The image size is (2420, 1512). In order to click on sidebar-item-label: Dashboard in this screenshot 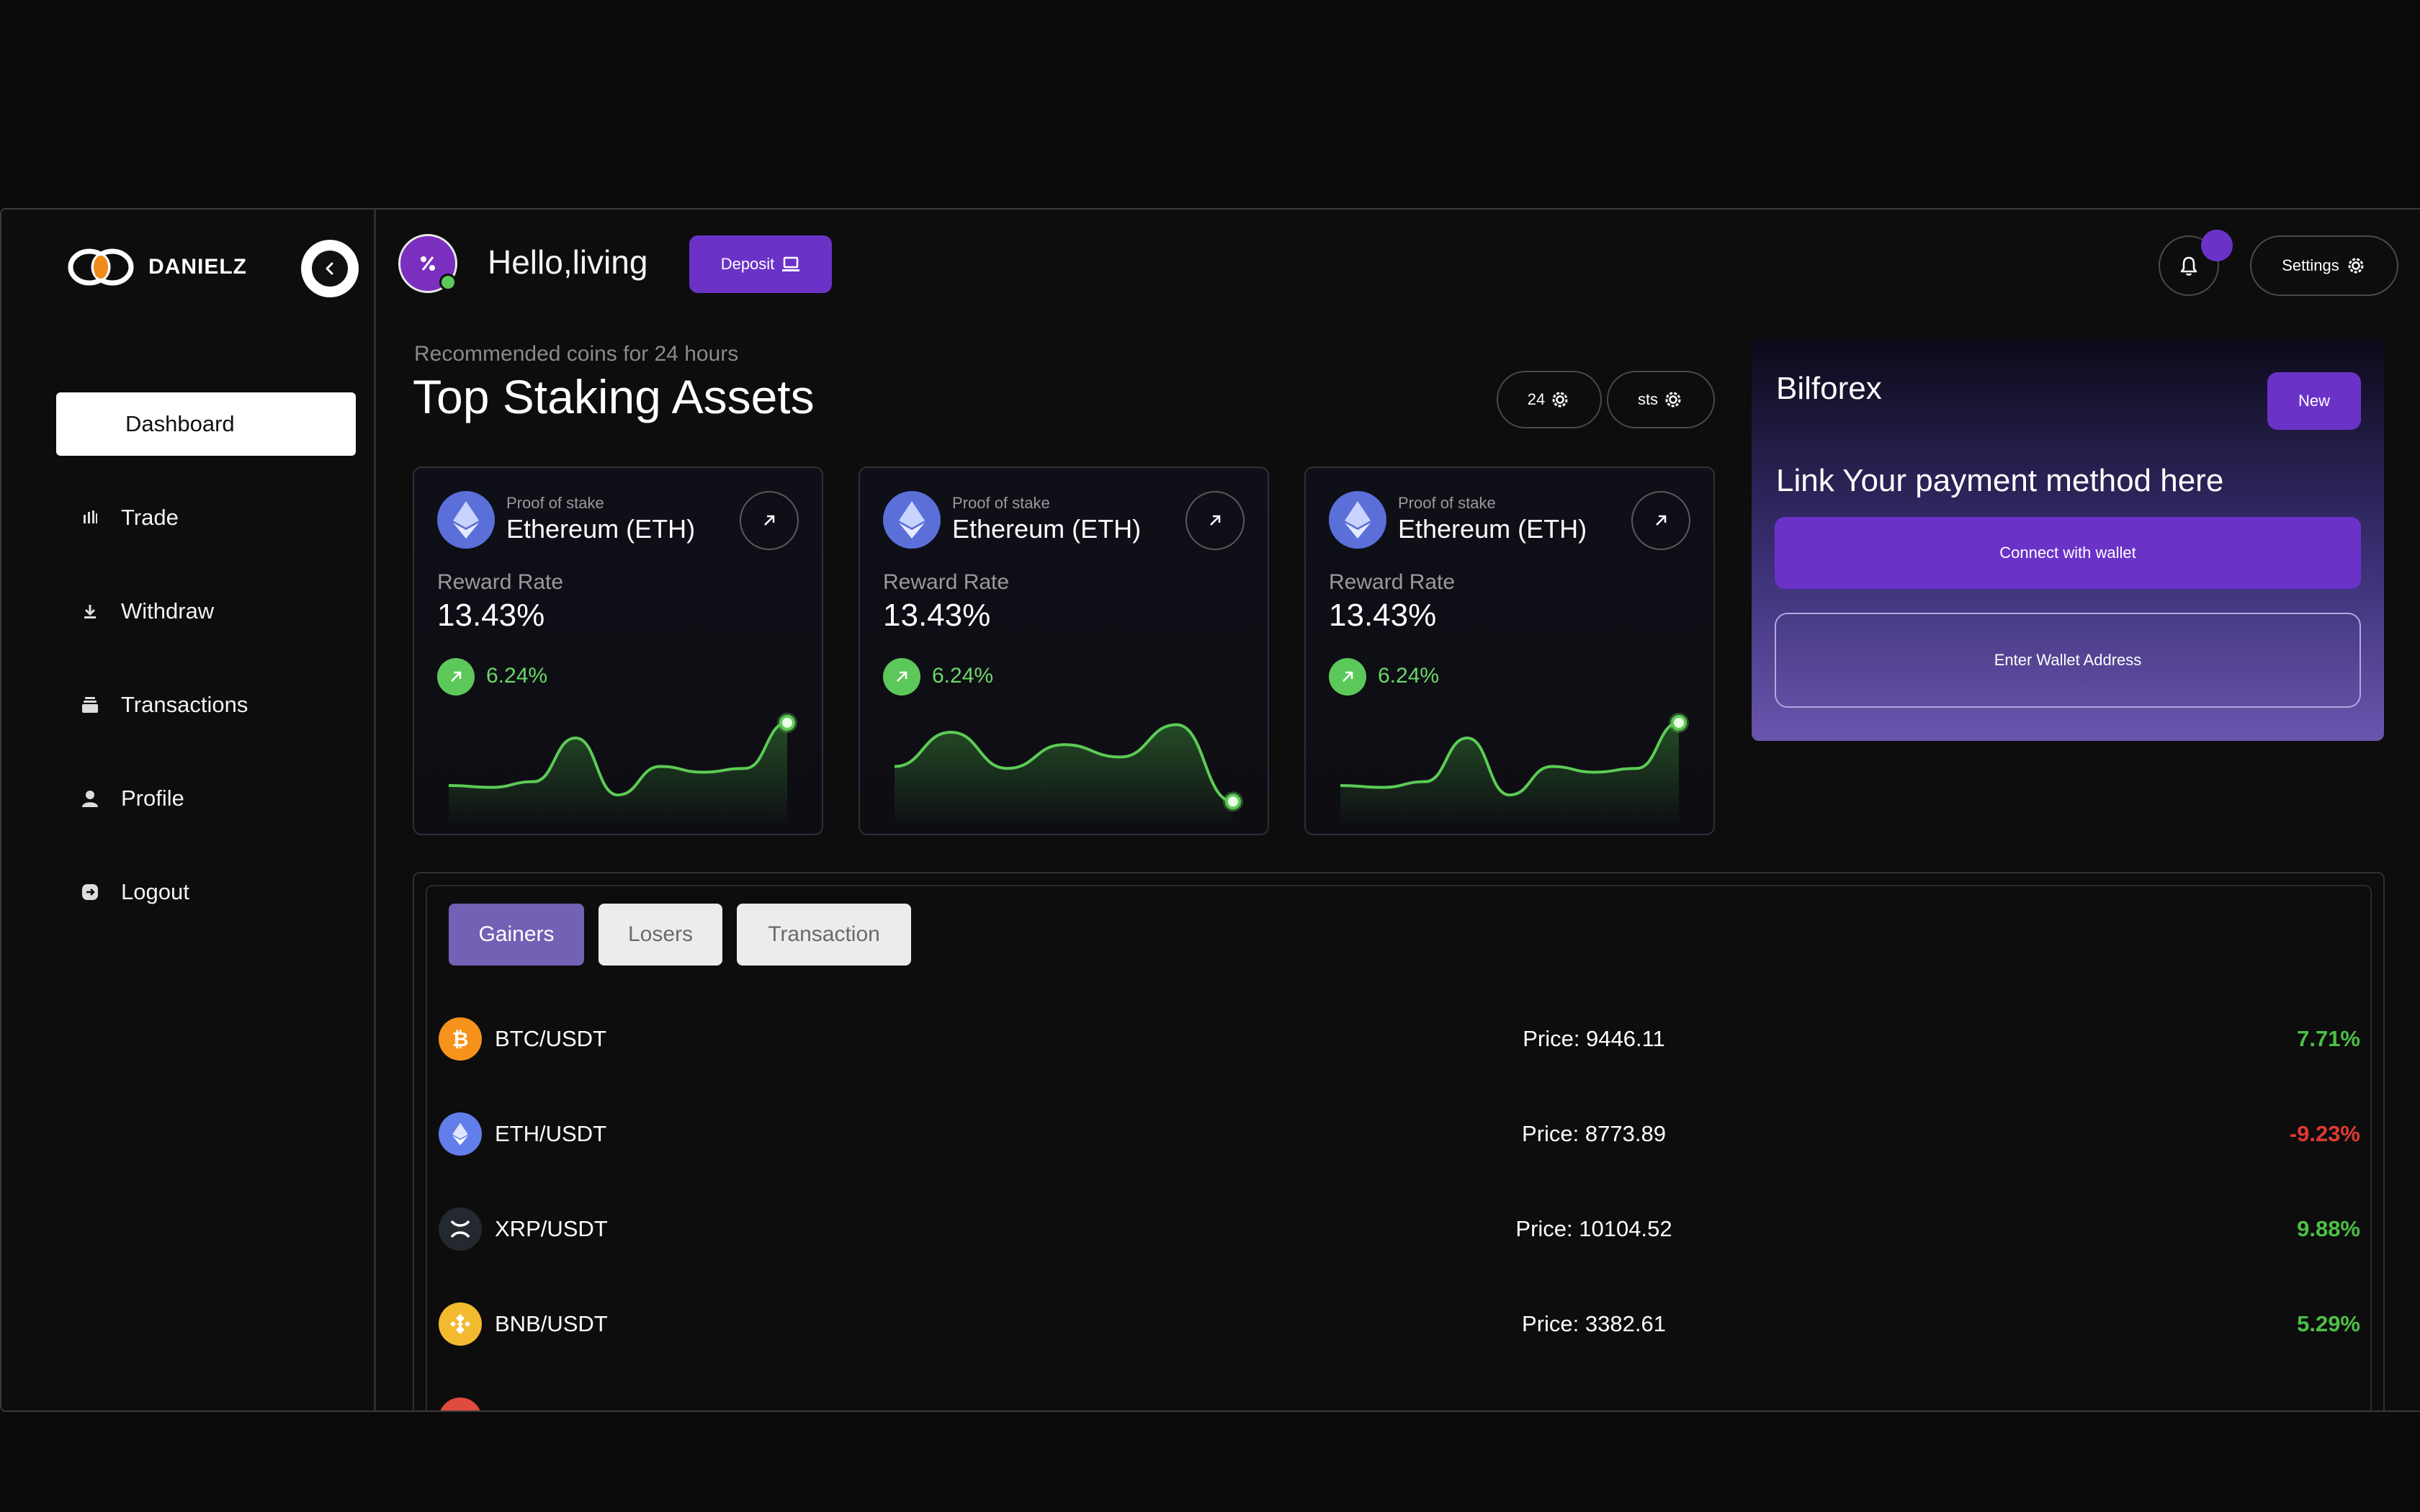, I will do `click(180, 423)`.